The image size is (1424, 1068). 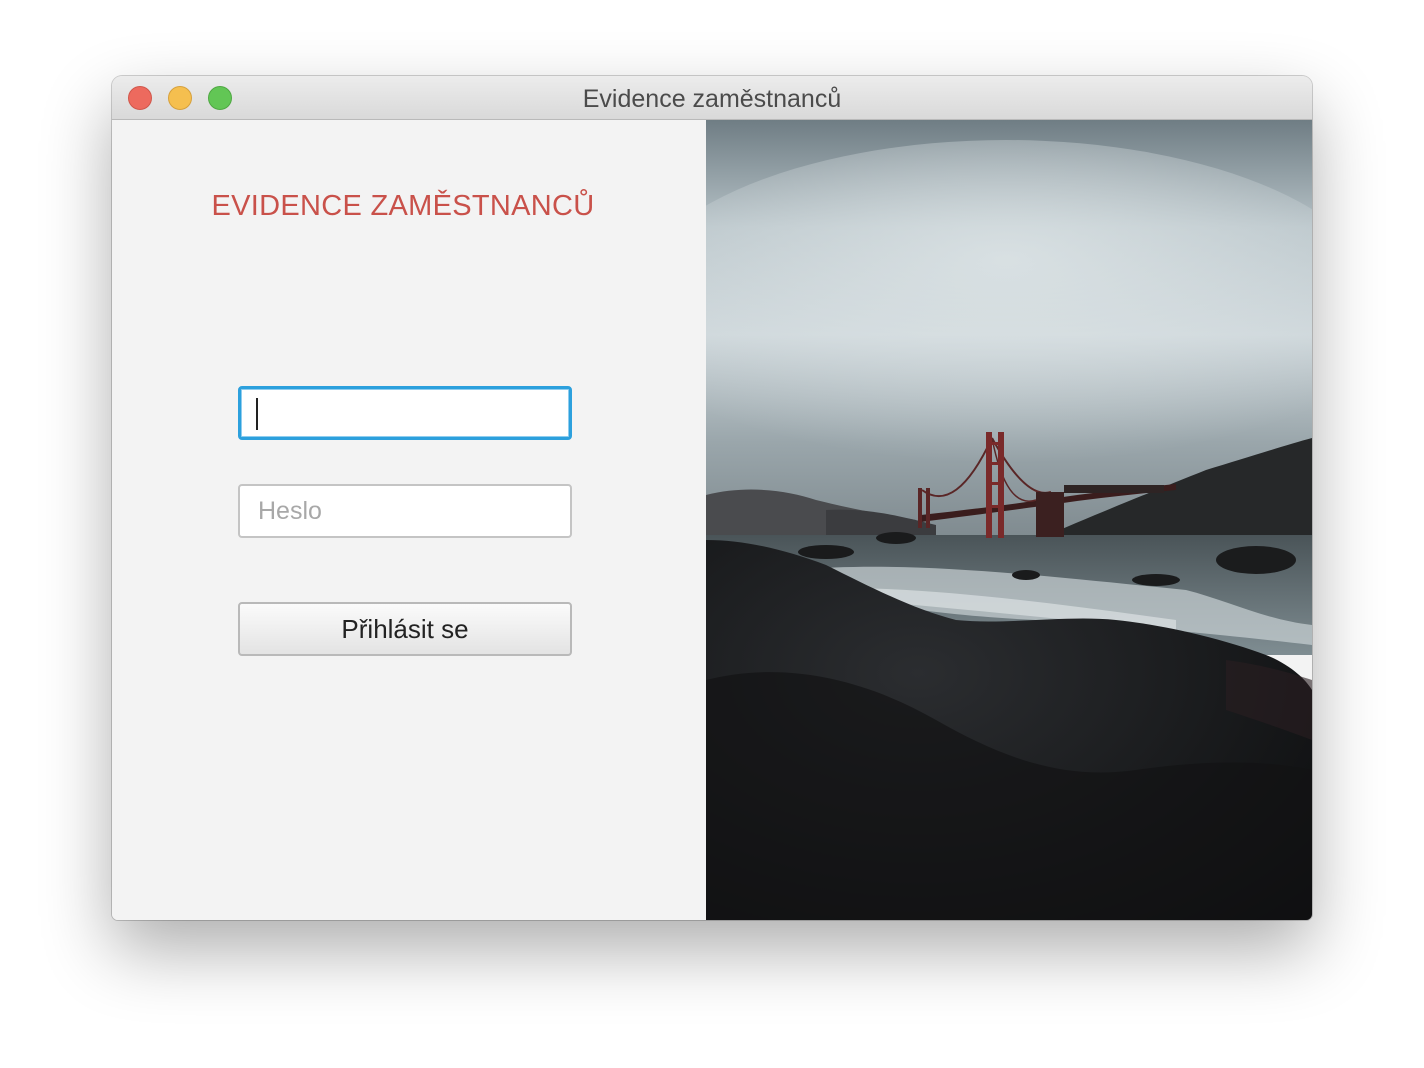 I want to click on window-title: Evidence zaměstnanců, so click(x=712, y=99).